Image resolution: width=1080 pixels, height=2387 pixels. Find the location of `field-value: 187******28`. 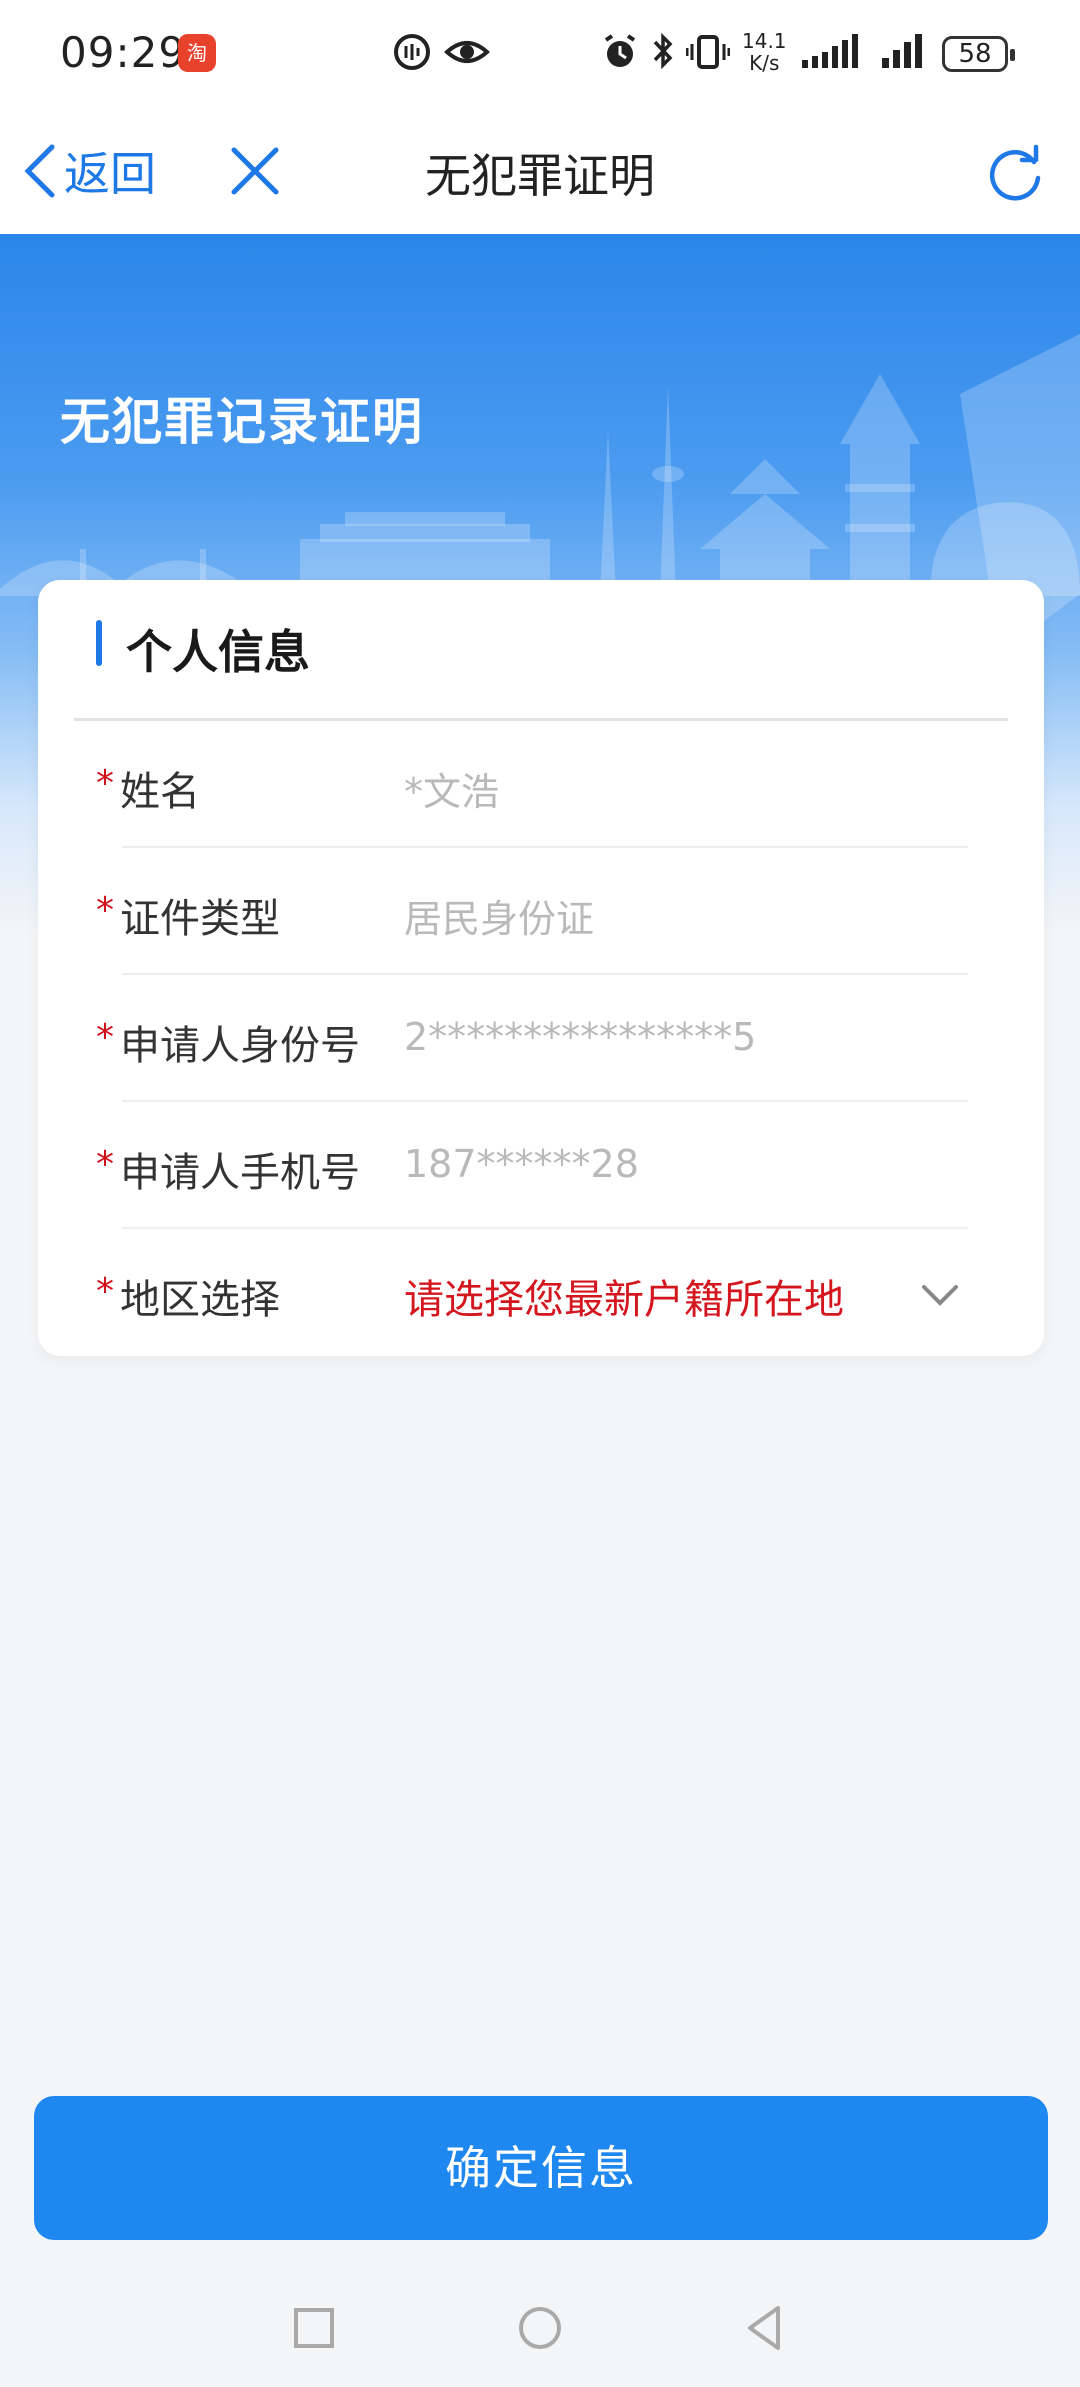

field-value: 187******28 is located at coordinates (521, 1164).